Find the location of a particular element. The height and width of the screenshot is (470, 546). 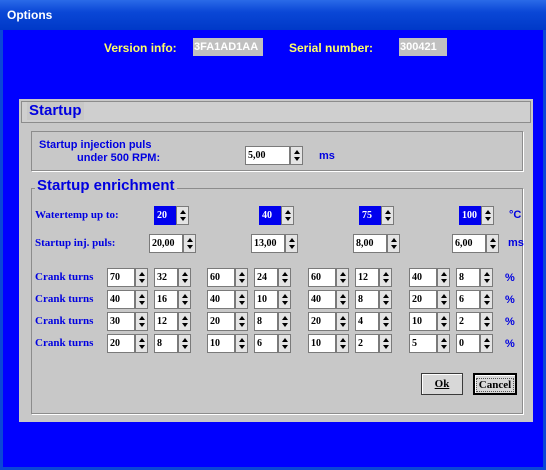

crank-percent-spinner-value: 8 is located at coordinates (166, 343).